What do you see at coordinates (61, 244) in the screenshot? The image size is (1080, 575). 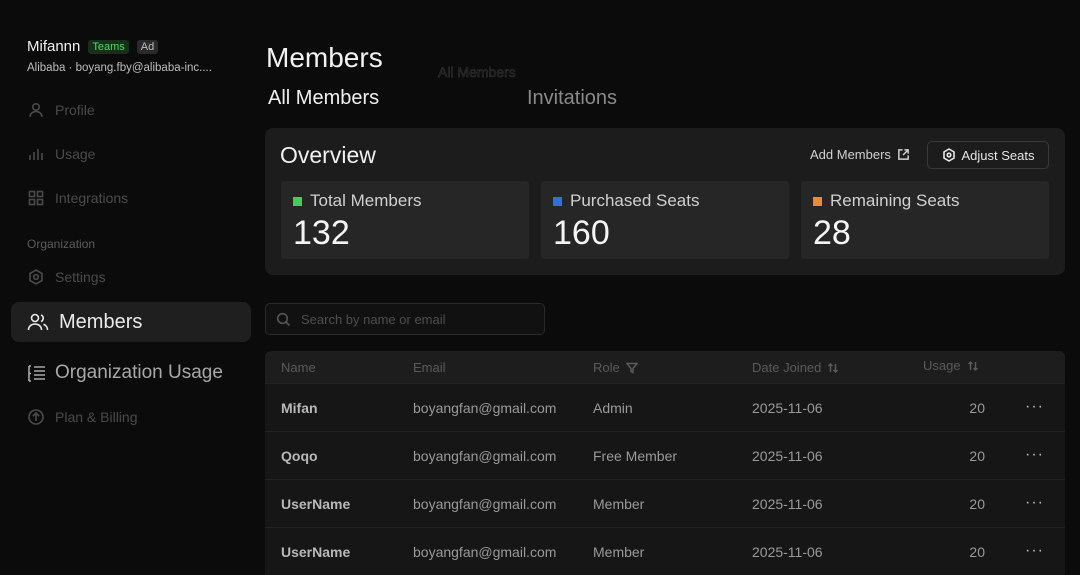 I see `sidebar-section-organization: Organization` at bounding box center [61, 244].